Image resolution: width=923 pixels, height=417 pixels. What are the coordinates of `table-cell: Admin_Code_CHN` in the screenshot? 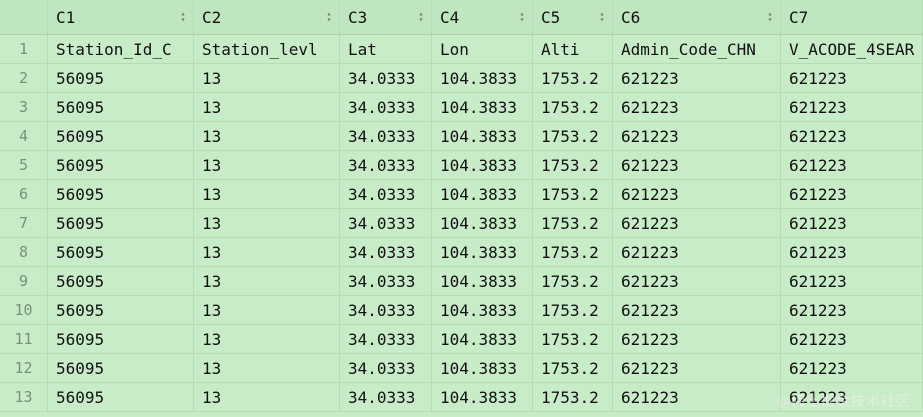 It's located at (697, 49).